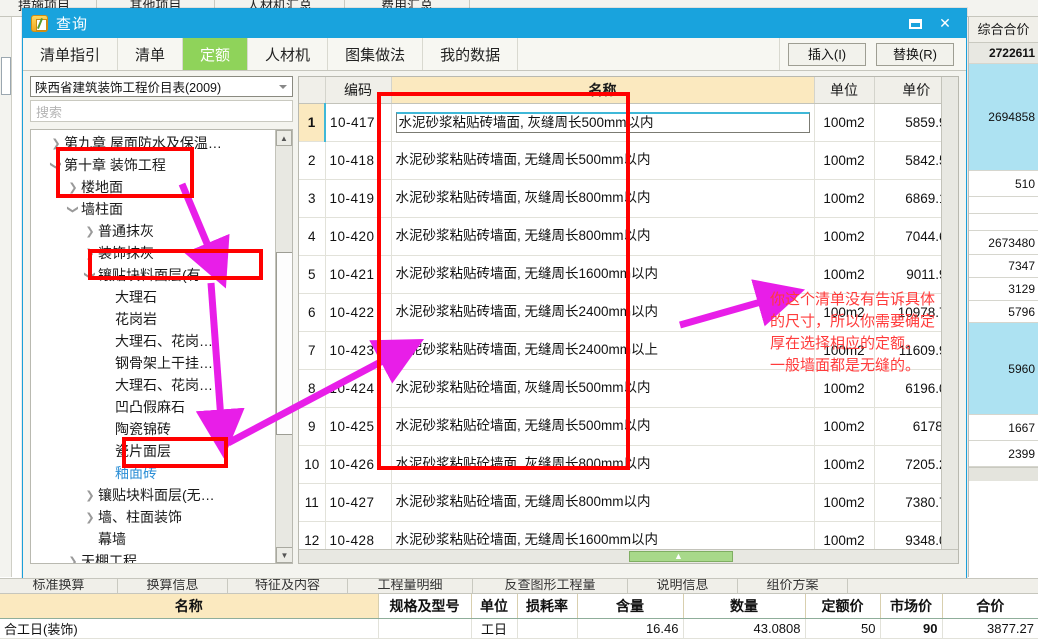 The image size is (1038, 639). I want to click on cell-rownum: 4, so click(312, 236).